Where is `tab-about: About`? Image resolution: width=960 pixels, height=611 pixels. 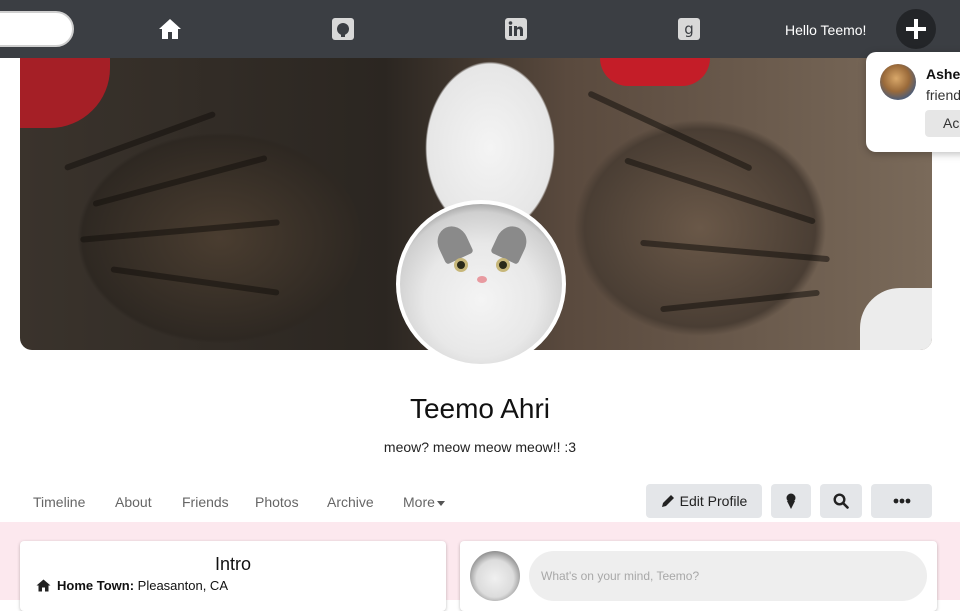
tab-about: About is located at coordinates (133, 502).